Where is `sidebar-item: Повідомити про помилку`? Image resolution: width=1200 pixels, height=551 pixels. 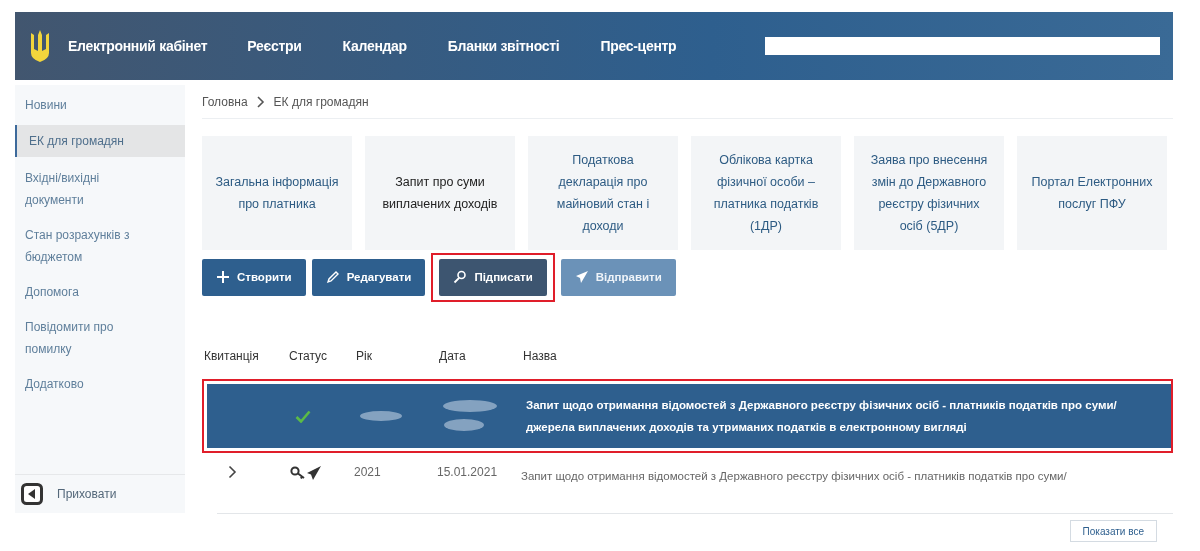
sidebar-item: Повідомити про помилку is located at coordinates (100, 340).